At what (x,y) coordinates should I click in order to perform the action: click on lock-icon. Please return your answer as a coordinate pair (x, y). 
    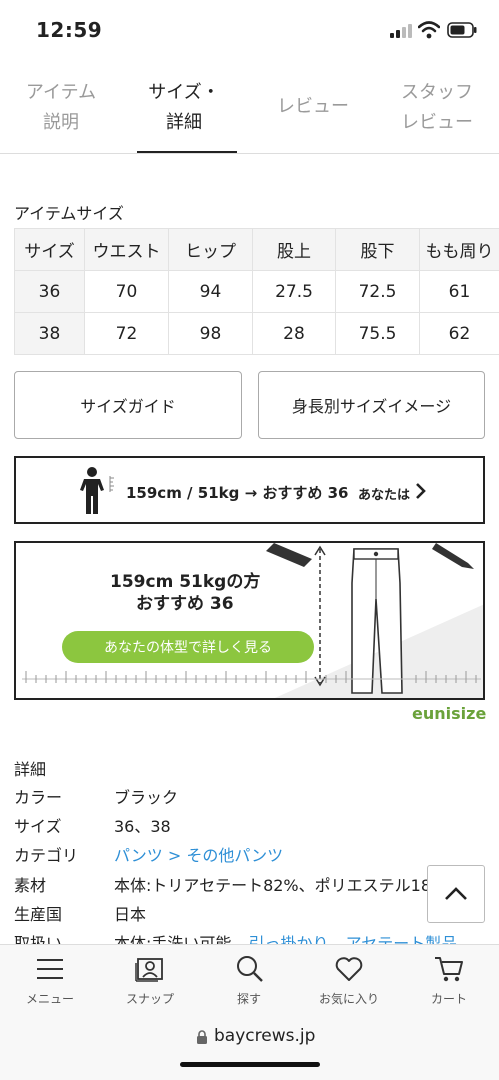
    Looking at the image, I should click on (202, 1037).